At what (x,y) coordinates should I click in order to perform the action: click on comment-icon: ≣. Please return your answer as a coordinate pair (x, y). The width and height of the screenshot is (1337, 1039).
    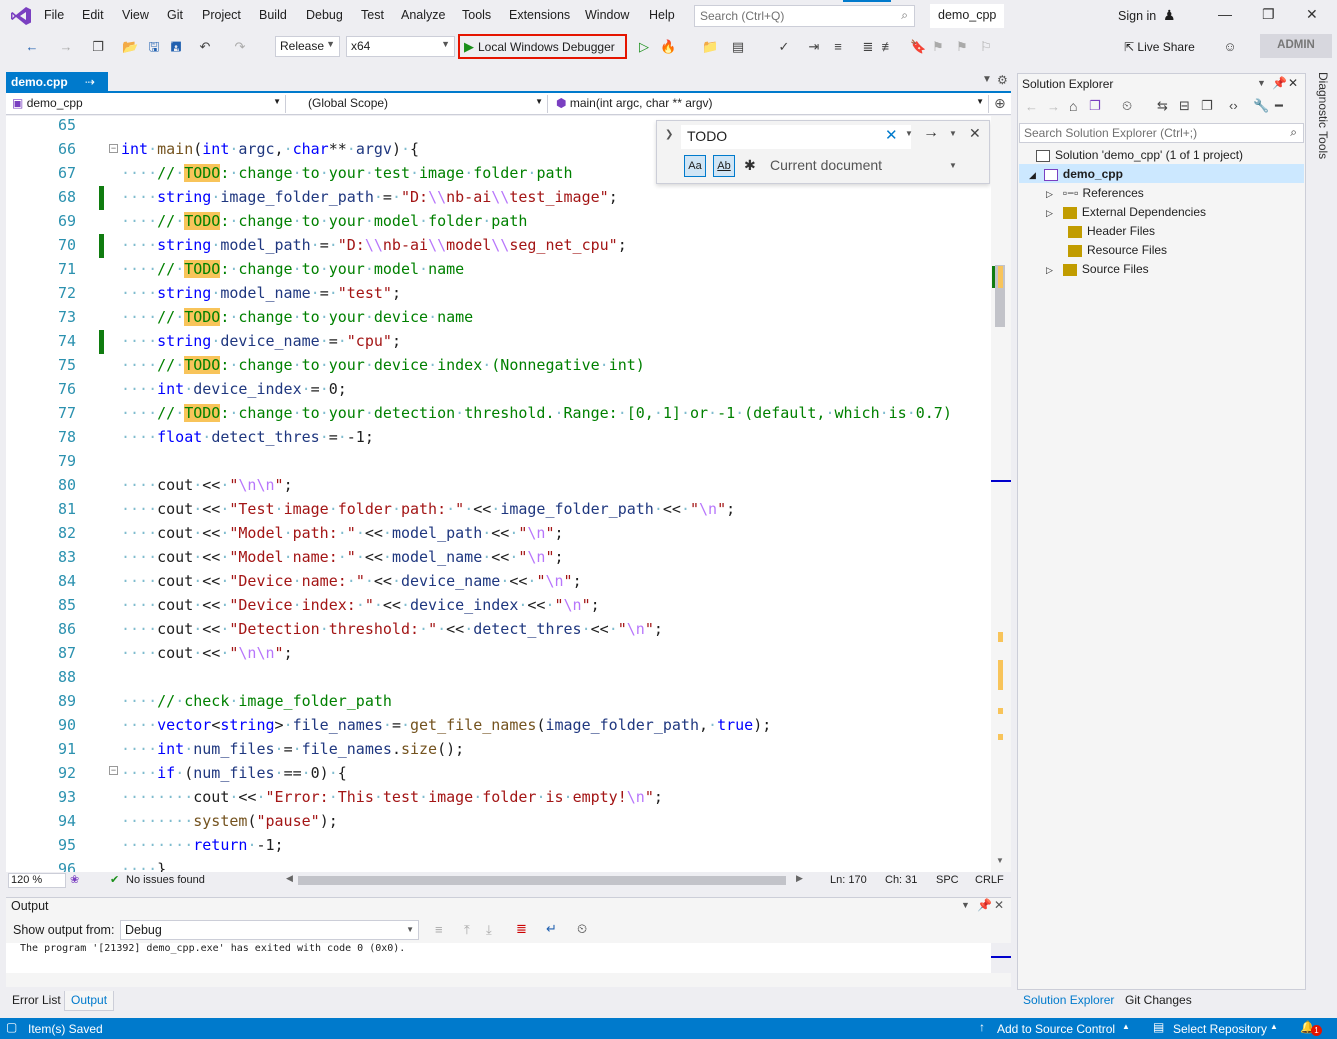
    Looking at the image, I should click on (868, 47).